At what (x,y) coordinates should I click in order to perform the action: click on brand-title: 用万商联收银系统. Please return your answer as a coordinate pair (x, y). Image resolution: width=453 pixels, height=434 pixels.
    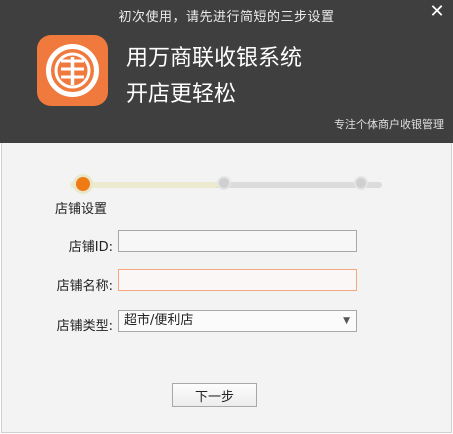
    Looking at the image, I should click on (214, 58).